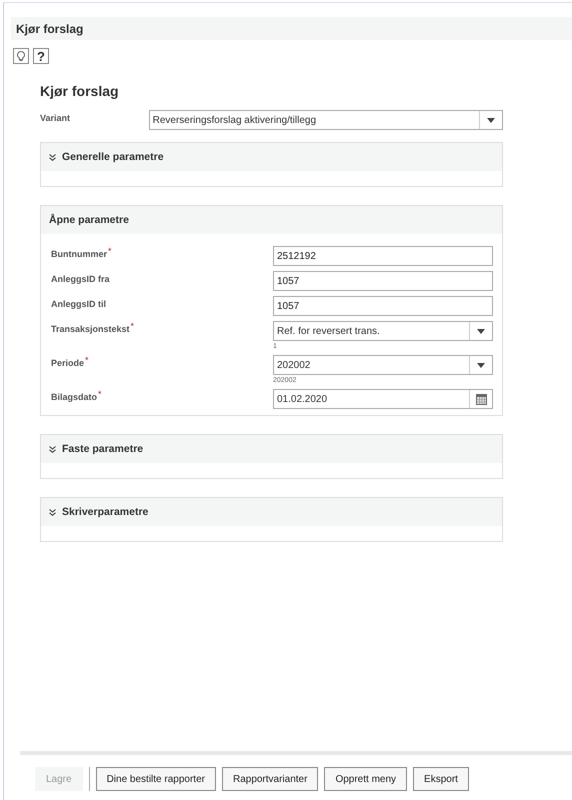 The image size is (572, 800). Describe the element at coordinates (271, 449) in the screenshot. I see `panel-header: Faste parametre` at that location.